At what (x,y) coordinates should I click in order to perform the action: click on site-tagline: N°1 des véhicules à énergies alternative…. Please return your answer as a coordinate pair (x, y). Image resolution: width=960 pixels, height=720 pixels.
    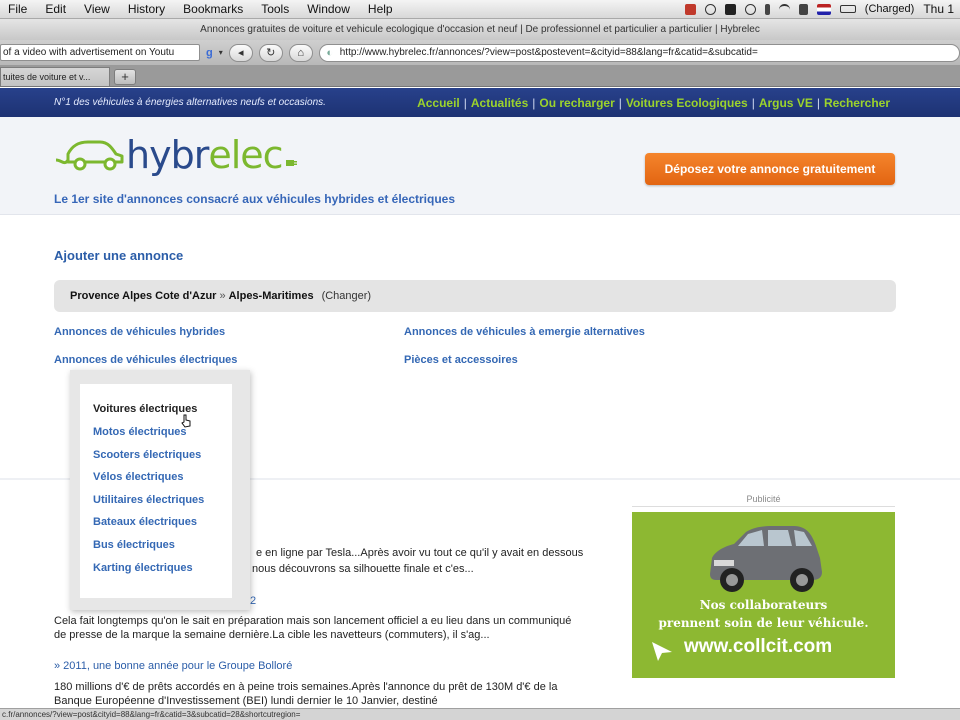
    Looking at the image, I should click on (190, 102).